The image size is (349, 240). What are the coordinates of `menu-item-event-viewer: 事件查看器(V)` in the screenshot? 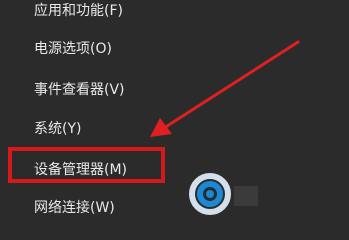 It's located at (79, 90).